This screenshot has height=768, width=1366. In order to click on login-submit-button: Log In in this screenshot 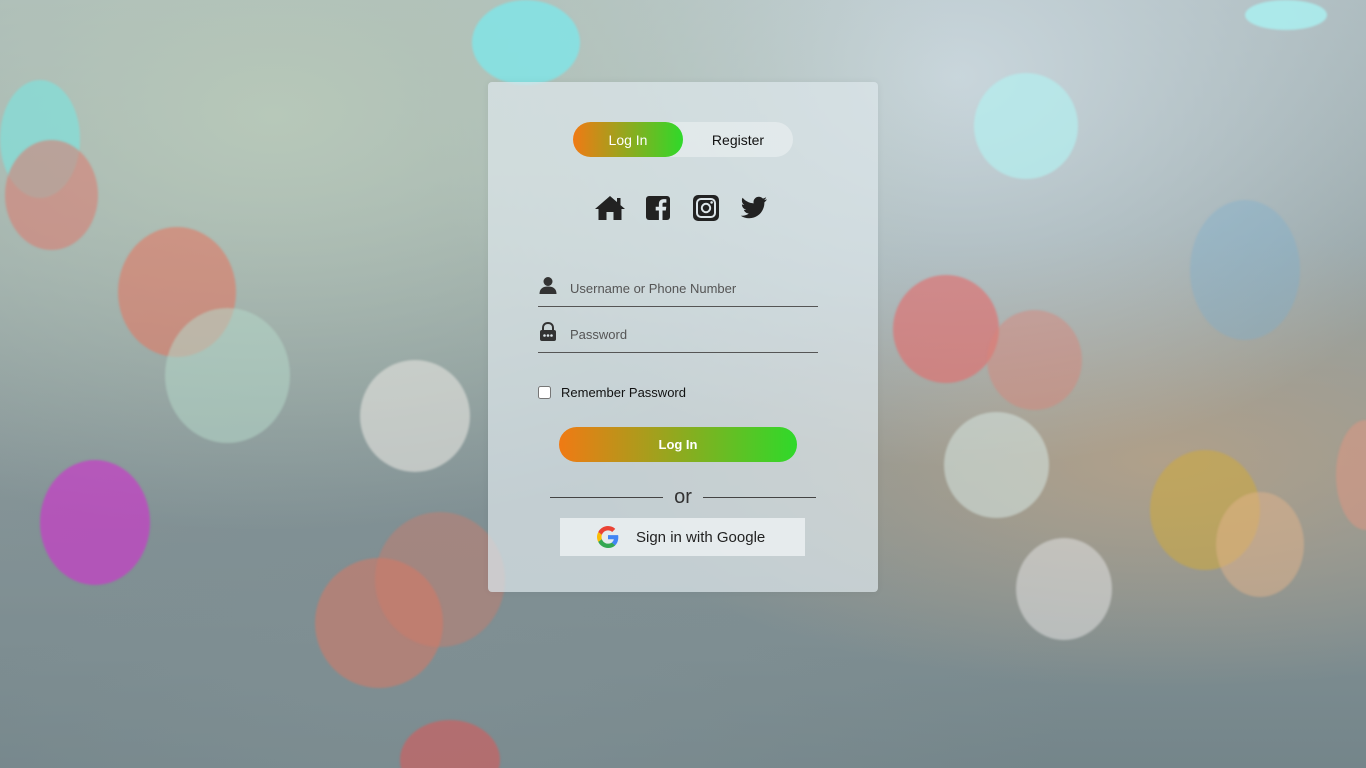, I will do `click(678, 444)`.